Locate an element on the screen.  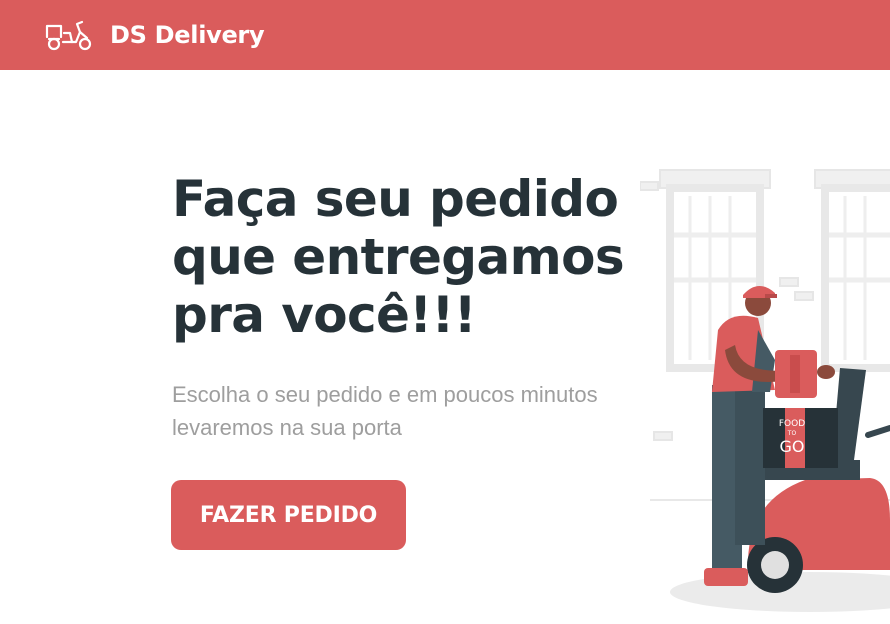
box-label-go: GO is located at coordinates (792, 446).